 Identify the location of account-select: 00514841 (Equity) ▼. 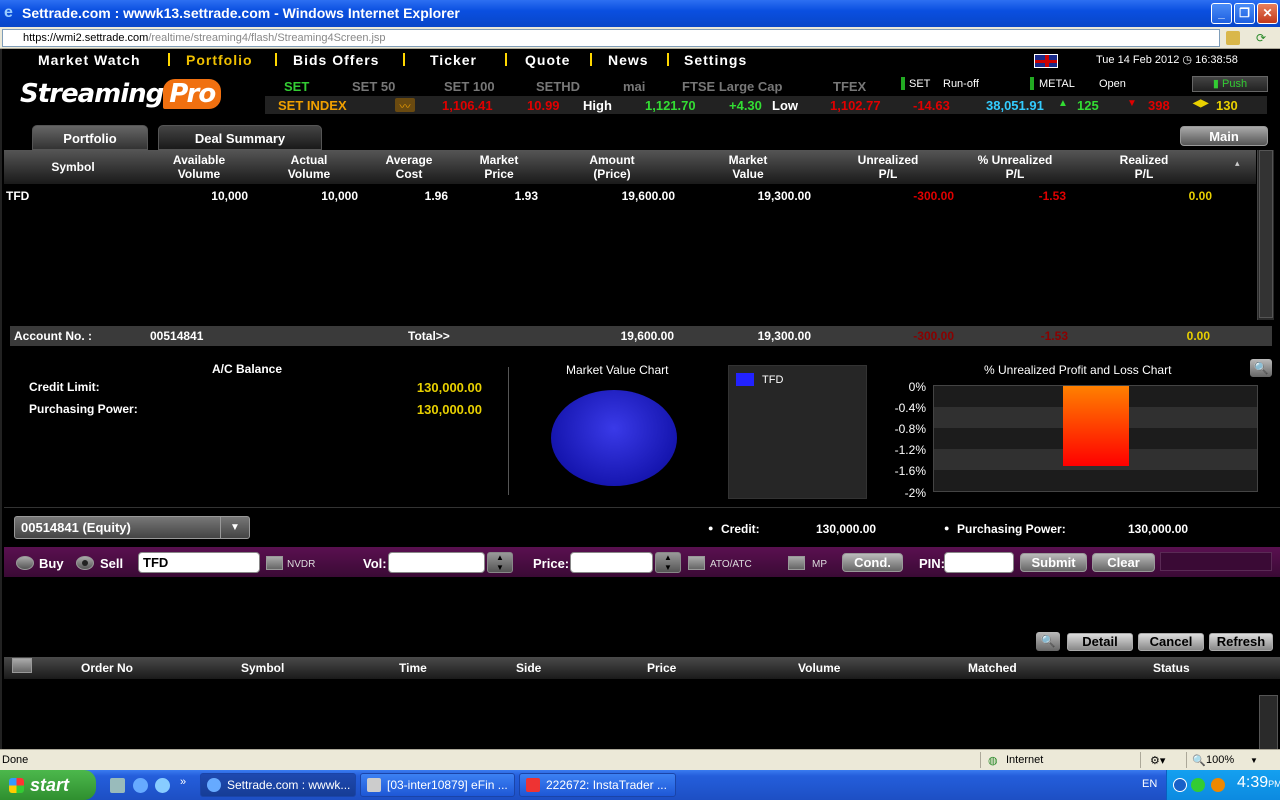
(132, 527).